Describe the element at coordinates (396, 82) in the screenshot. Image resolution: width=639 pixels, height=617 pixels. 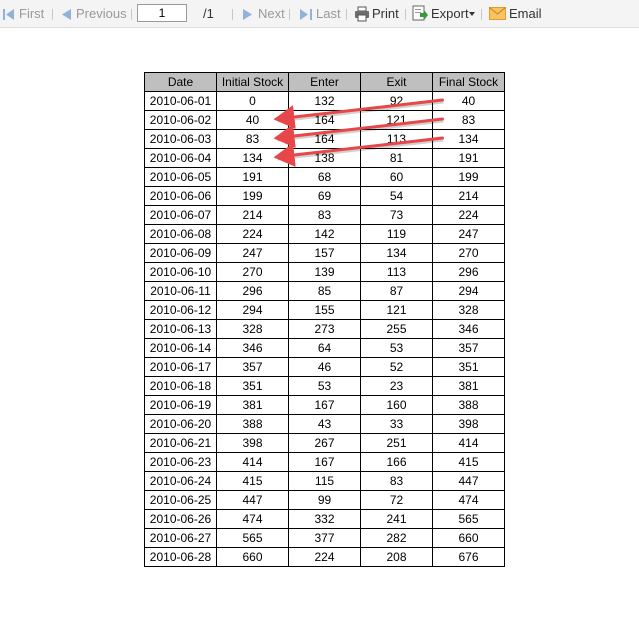
I see `header-exit: Exit` at that location.